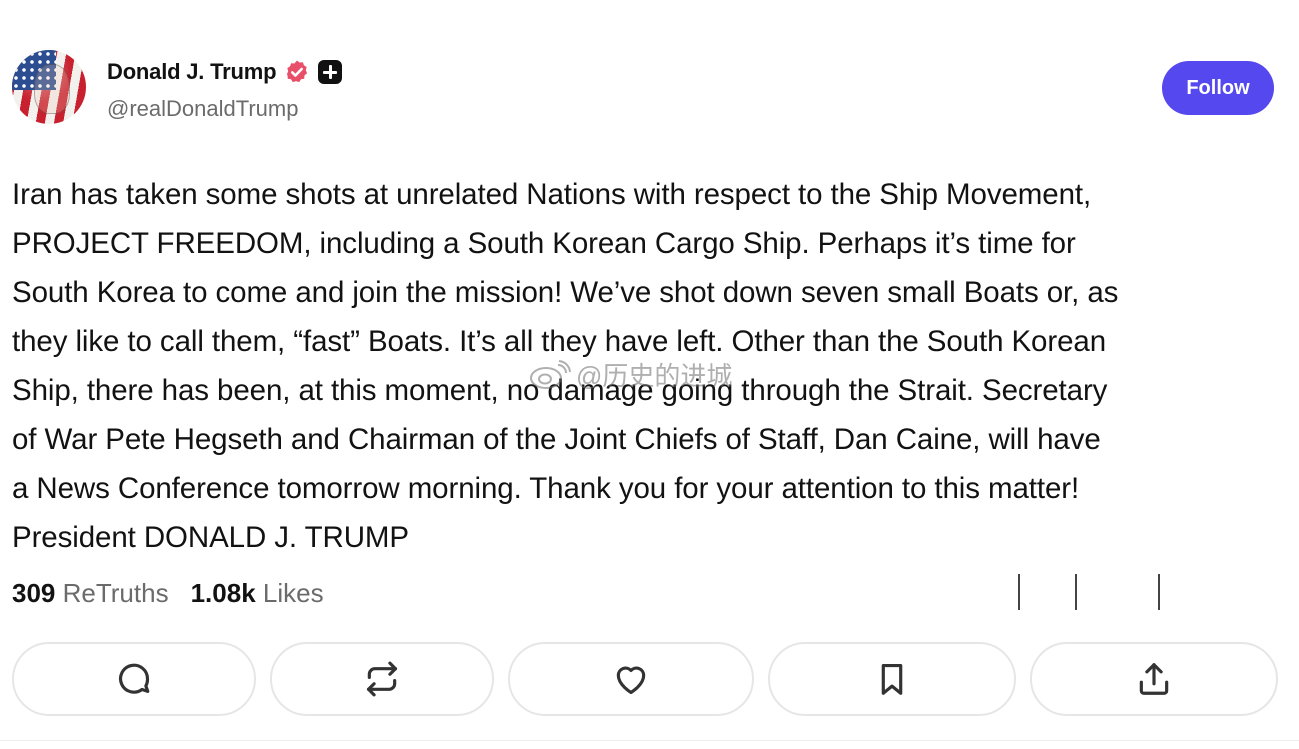  I want to click on watermark-text: @历史的进城, so click(654, 376).